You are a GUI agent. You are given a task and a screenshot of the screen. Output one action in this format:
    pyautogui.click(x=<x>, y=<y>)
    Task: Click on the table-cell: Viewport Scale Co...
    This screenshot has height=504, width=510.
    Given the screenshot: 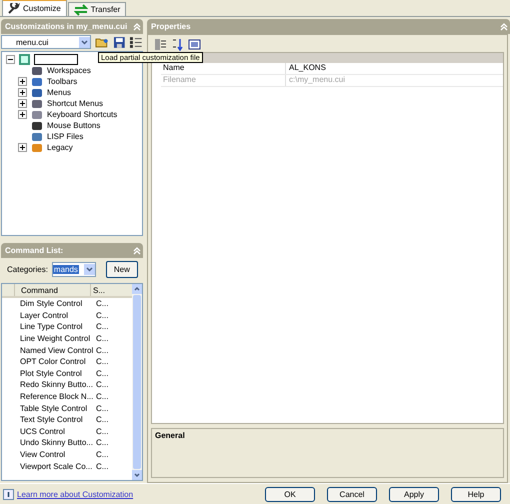 What is the action you would take?
    pyautogui.click(x=48, y=466)
    